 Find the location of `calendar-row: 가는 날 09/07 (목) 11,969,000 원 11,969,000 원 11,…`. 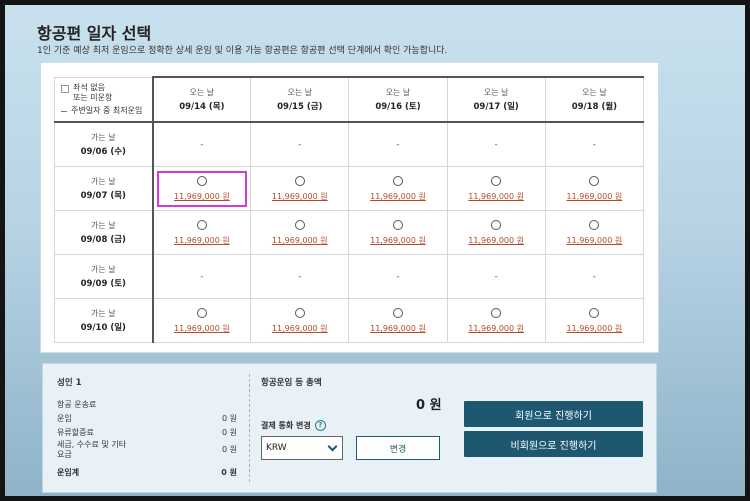

calendar-row: 가는 날 09/07 (목) 11,969,000 원 11,969,000 원 11,… is located at coordinates (349, 188).